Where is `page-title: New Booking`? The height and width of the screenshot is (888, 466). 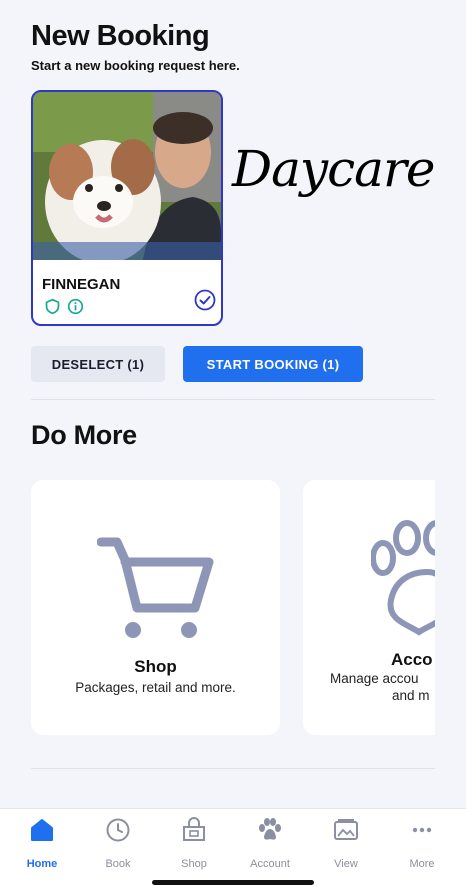
page-title: New Booking is located at coordinates (120, 36).